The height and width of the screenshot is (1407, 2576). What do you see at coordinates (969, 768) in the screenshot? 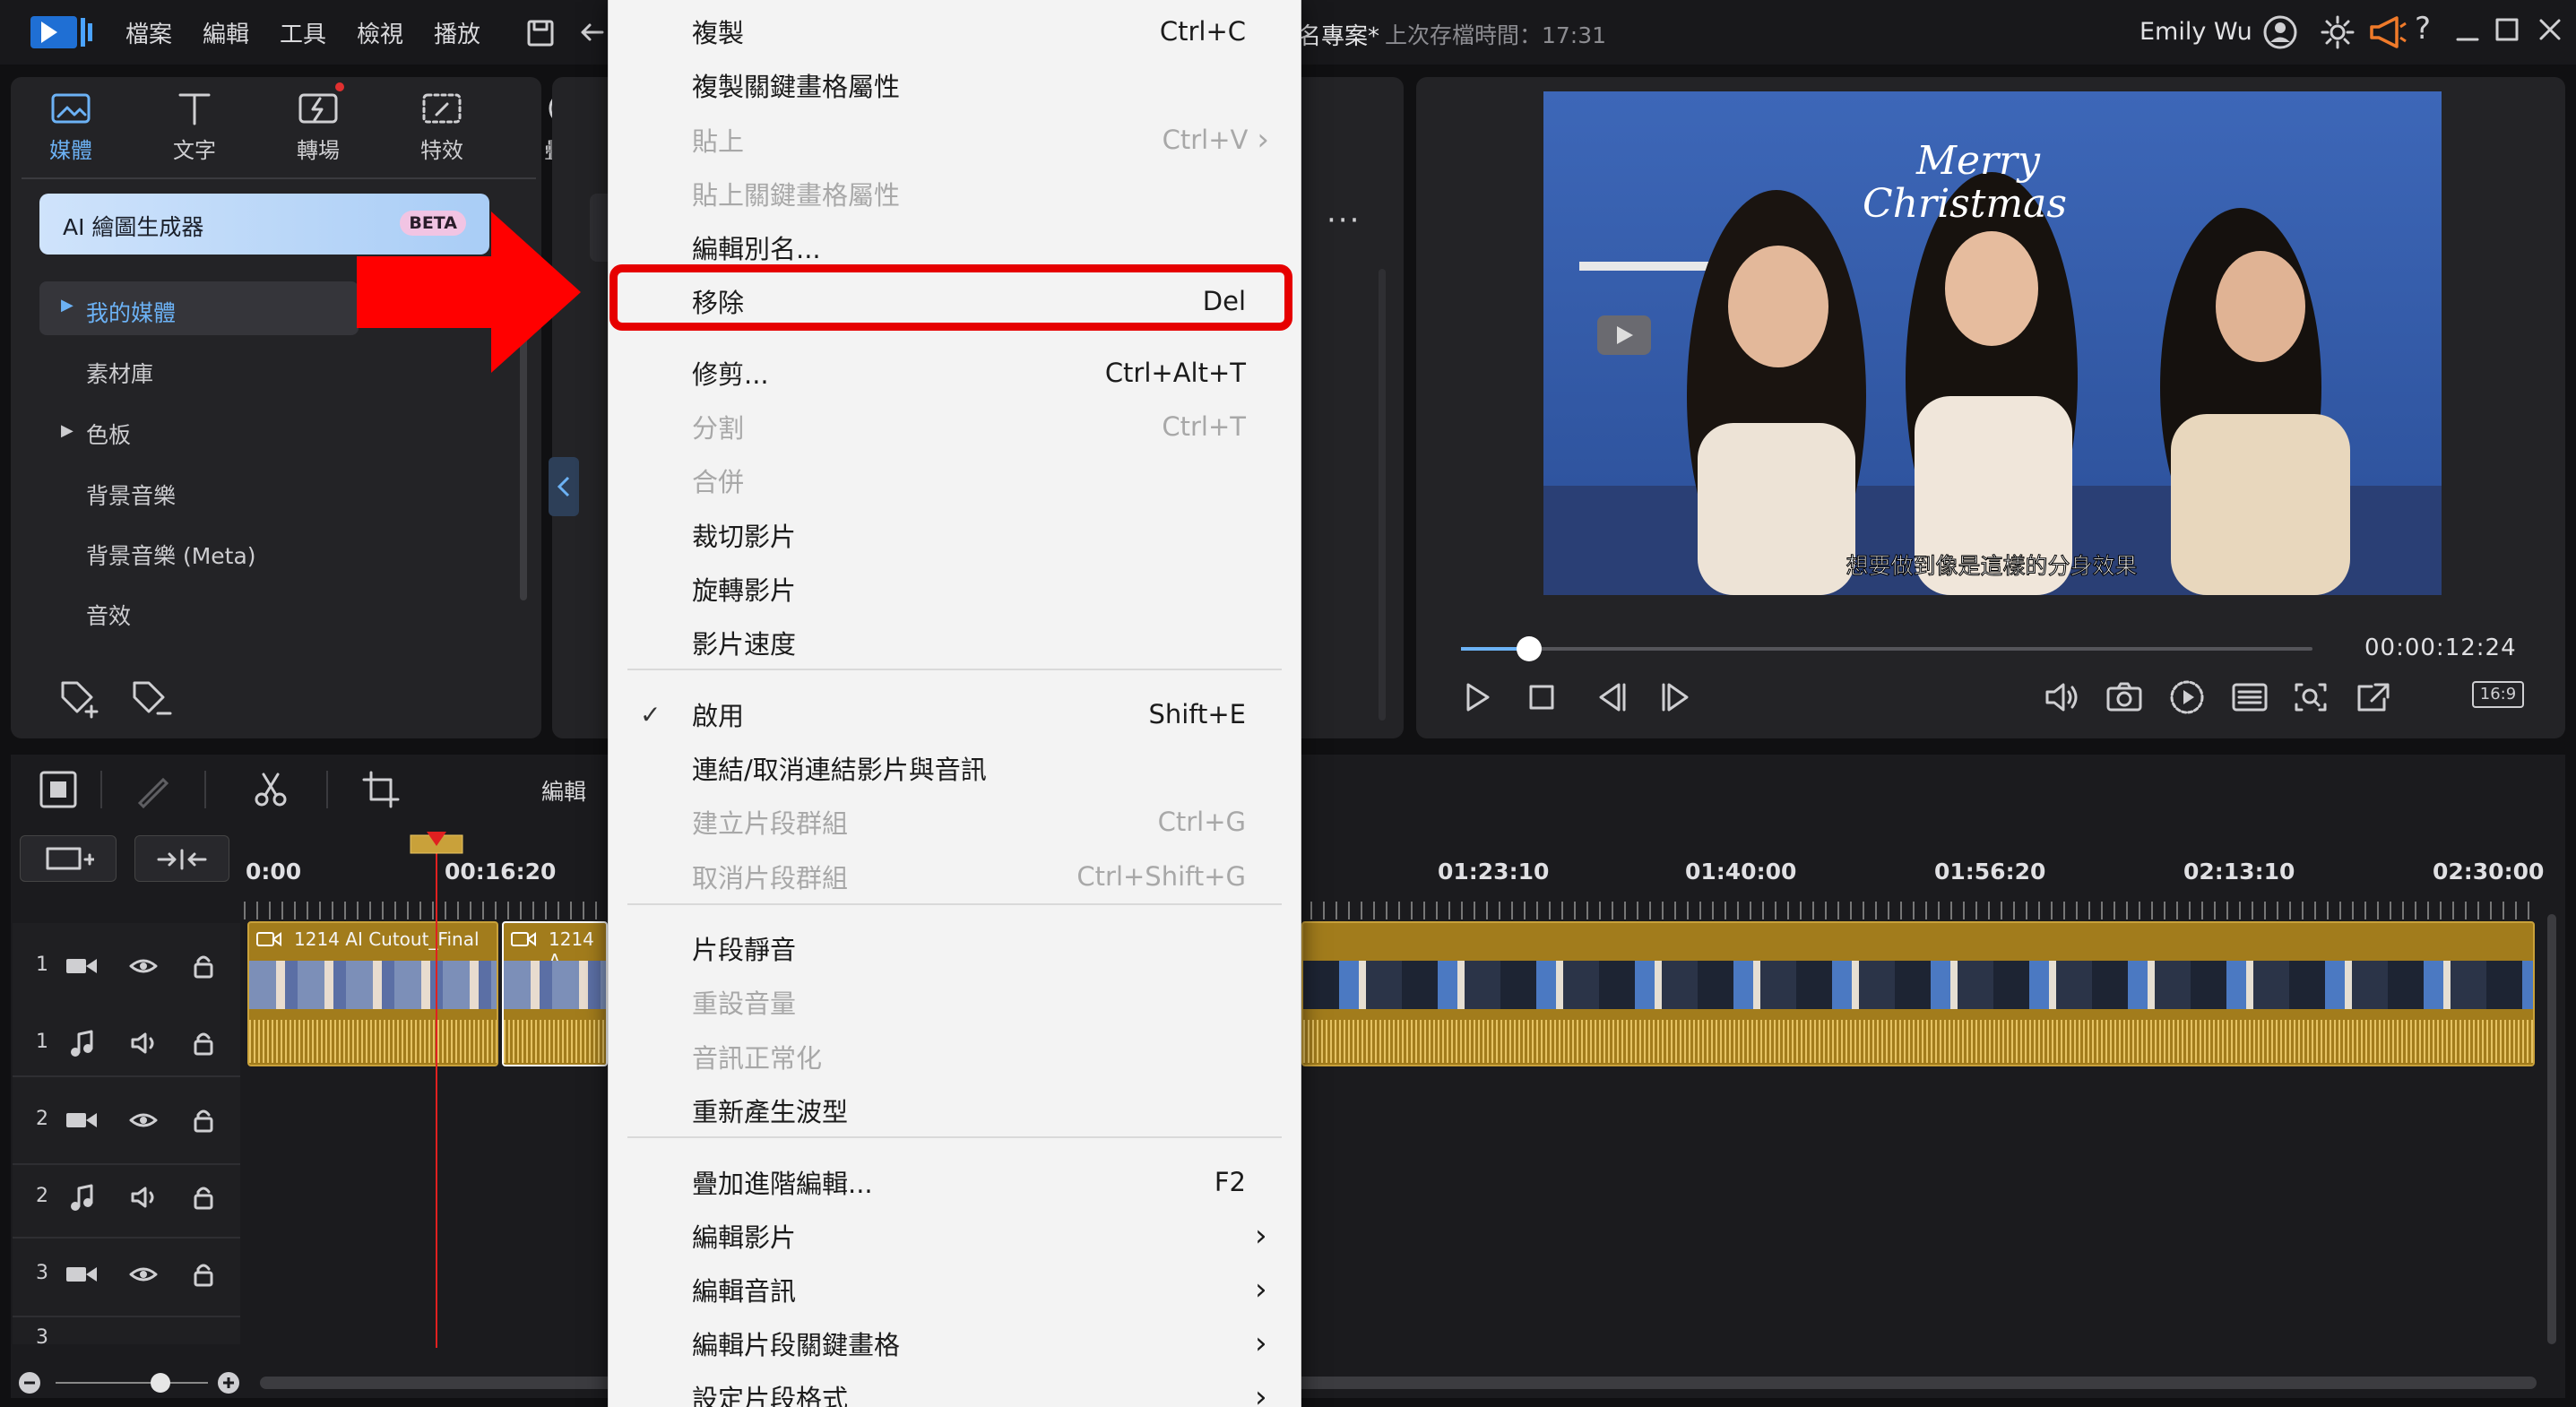
I see `context-menu-item: 連結/取消連結影片與音訊` at bounding box center [969, 768].